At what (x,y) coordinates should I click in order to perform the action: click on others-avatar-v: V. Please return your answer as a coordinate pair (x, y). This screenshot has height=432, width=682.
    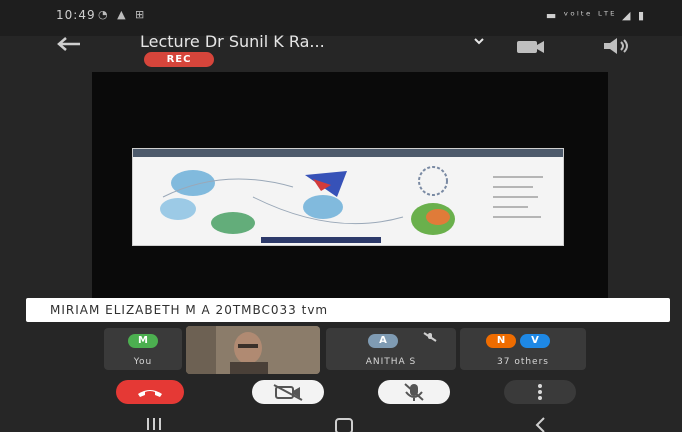
    Looking at the image, I should click on (535, 341).